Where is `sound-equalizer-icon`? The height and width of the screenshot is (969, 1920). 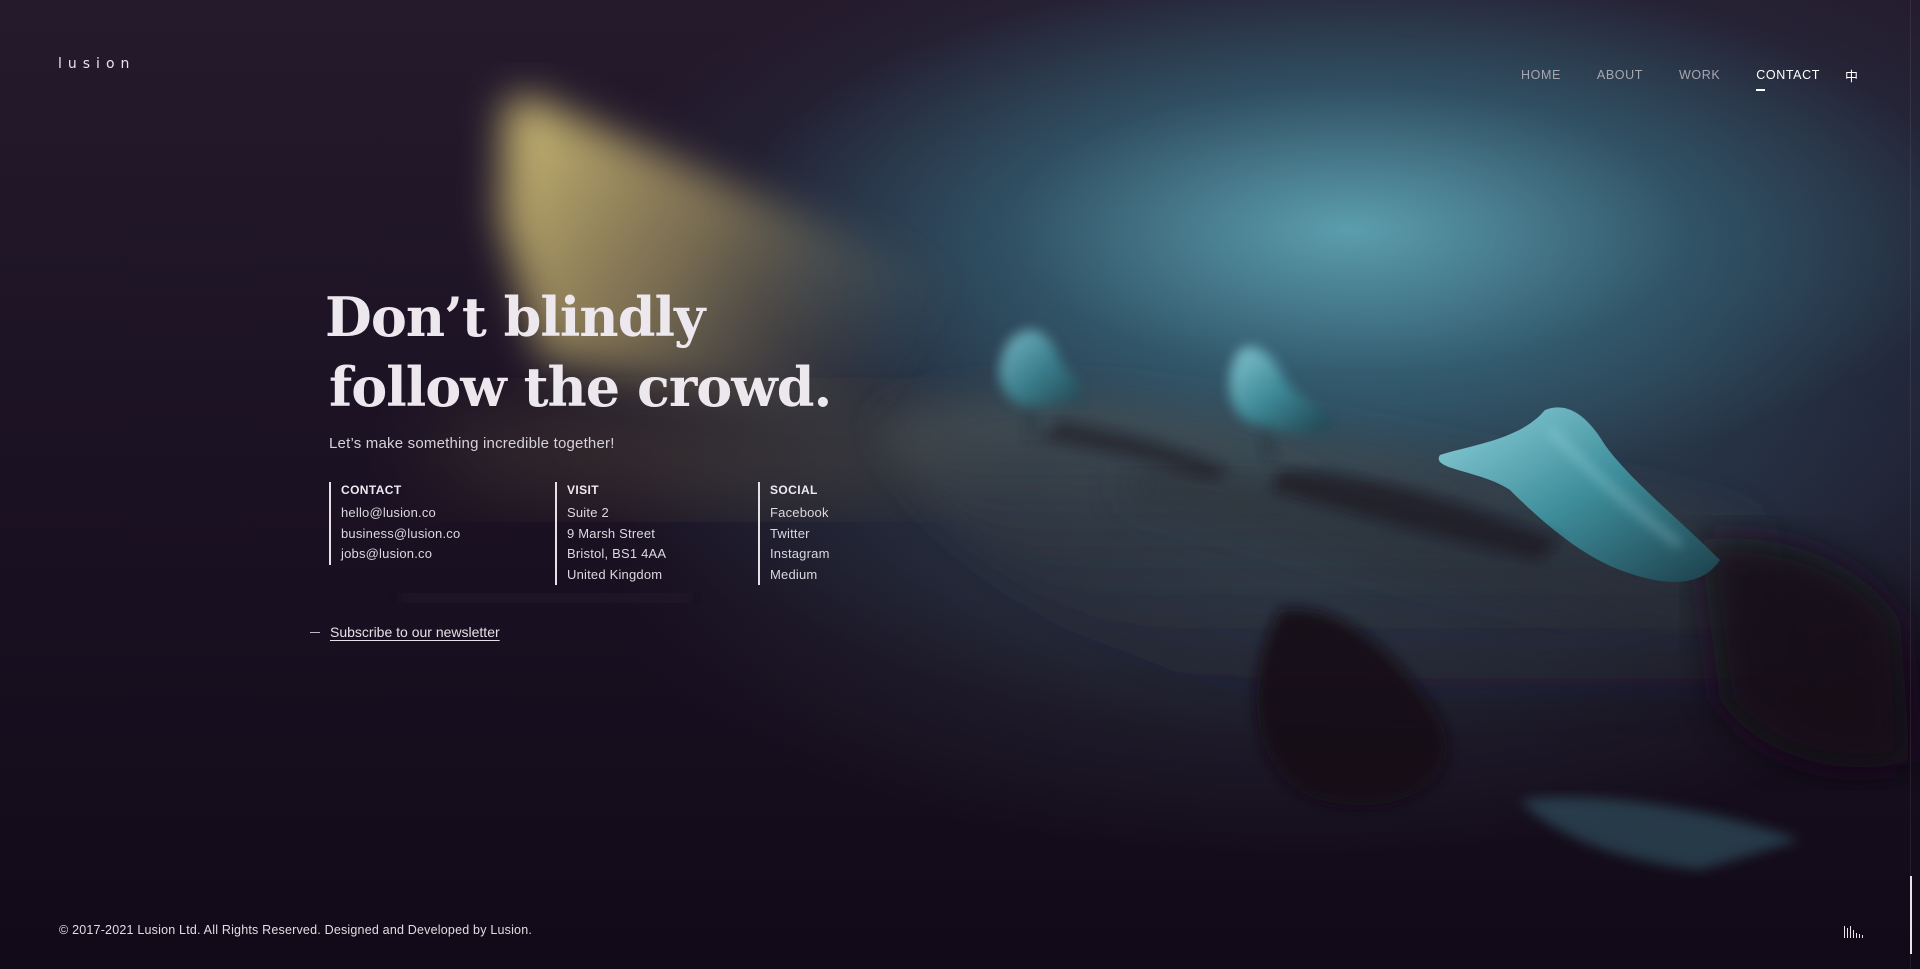
sound-equalizer-icon is located at coordinates (1854, 932).